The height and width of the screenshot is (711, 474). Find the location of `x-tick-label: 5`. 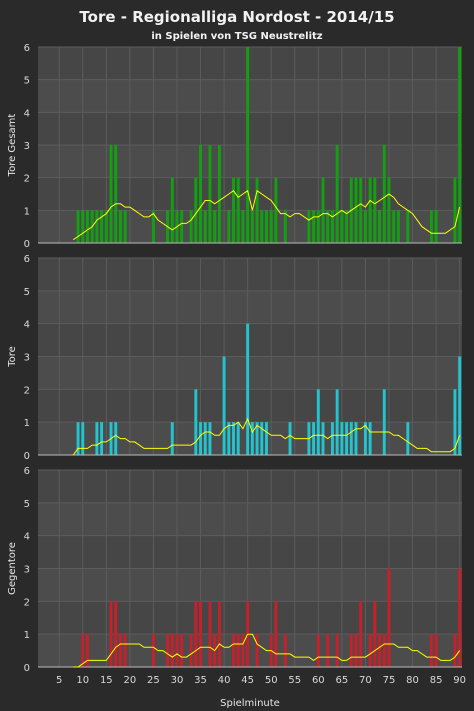

x-tick-label: 5 is located at coordinates (59, 680).